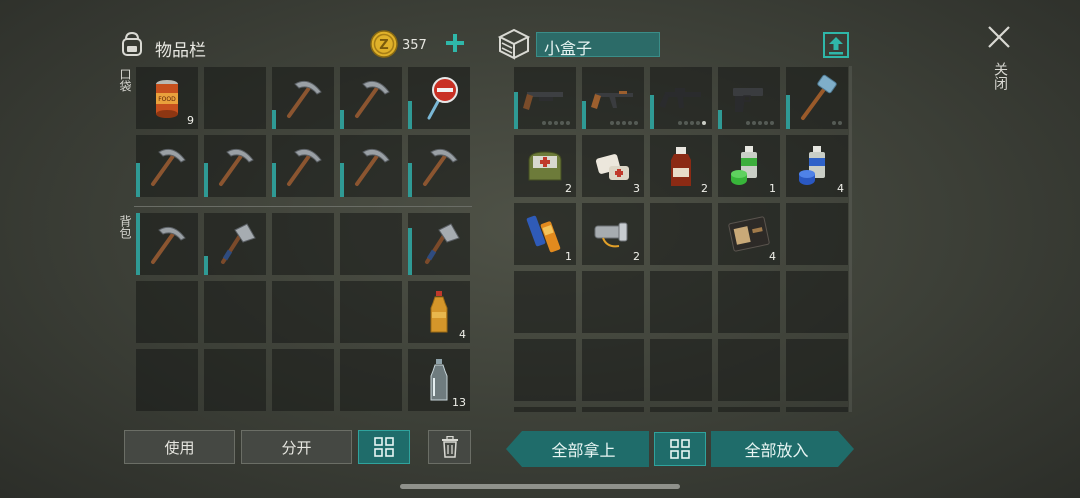 Image resolution: width=1080 pixels, height=498 pixels. I want to click on use-button: 使用, so click(179, 447).